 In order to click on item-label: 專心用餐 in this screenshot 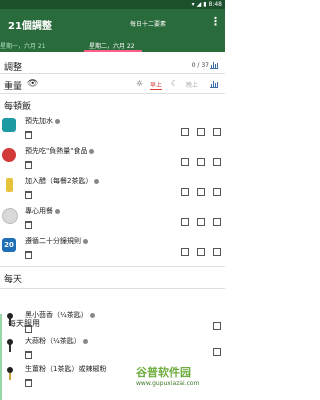, I will do `click(42, 211)`.